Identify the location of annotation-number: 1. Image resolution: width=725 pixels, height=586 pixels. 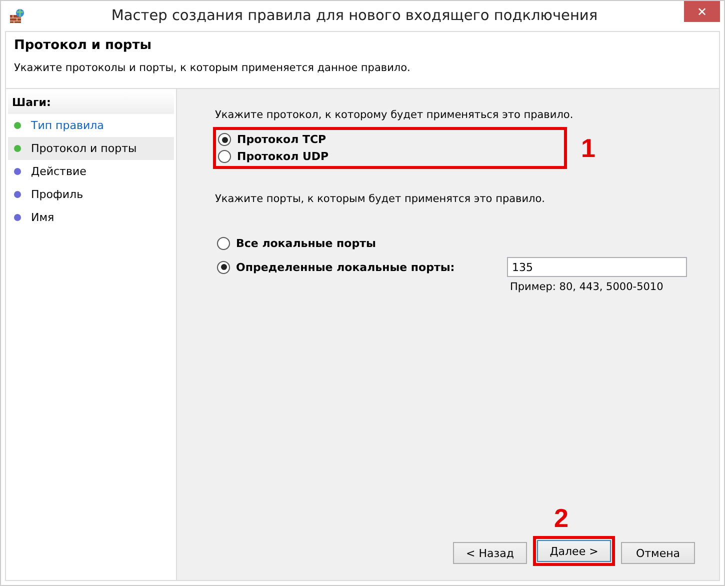
(588, 148).